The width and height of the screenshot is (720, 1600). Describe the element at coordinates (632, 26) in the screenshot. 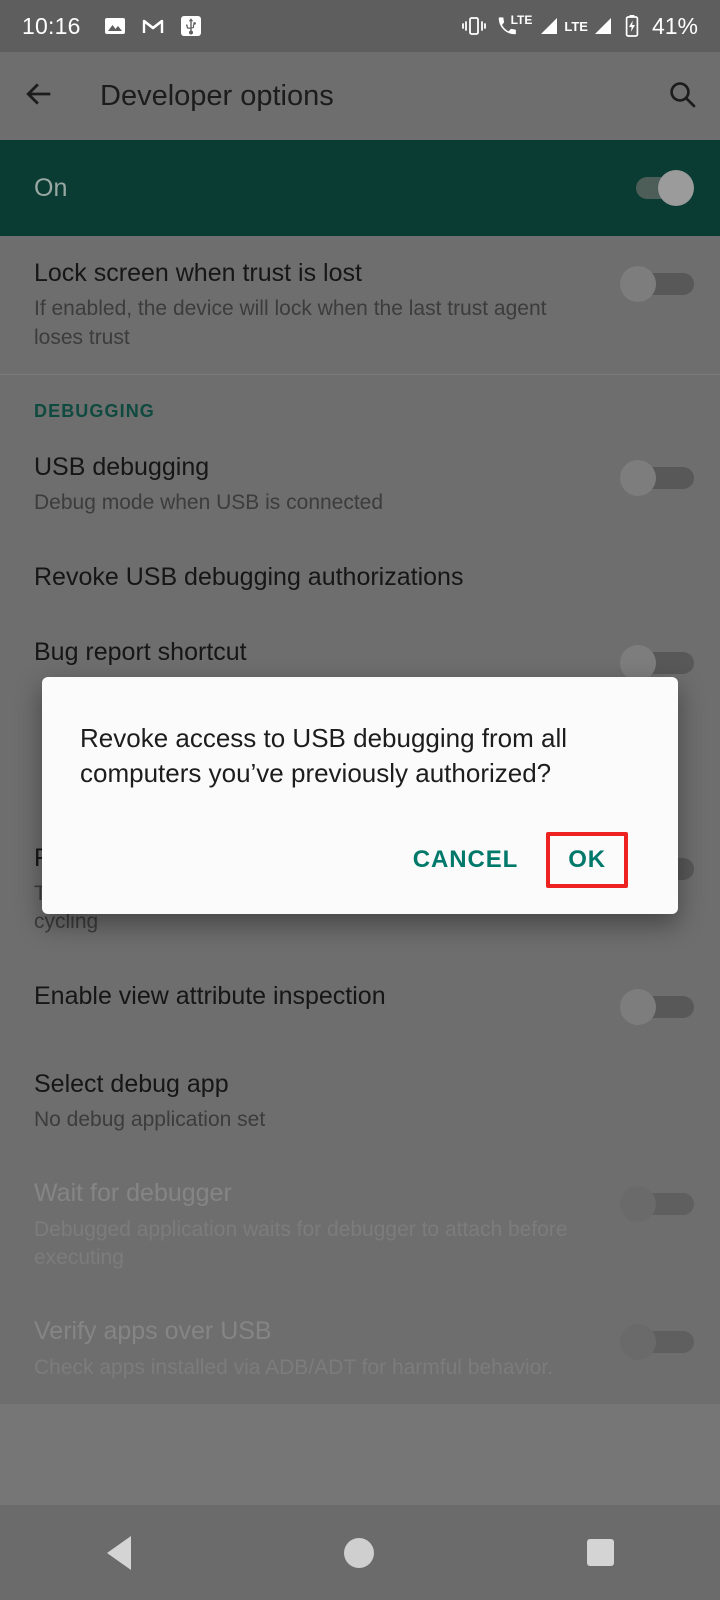

I see `battery-charging-icon` at that location.